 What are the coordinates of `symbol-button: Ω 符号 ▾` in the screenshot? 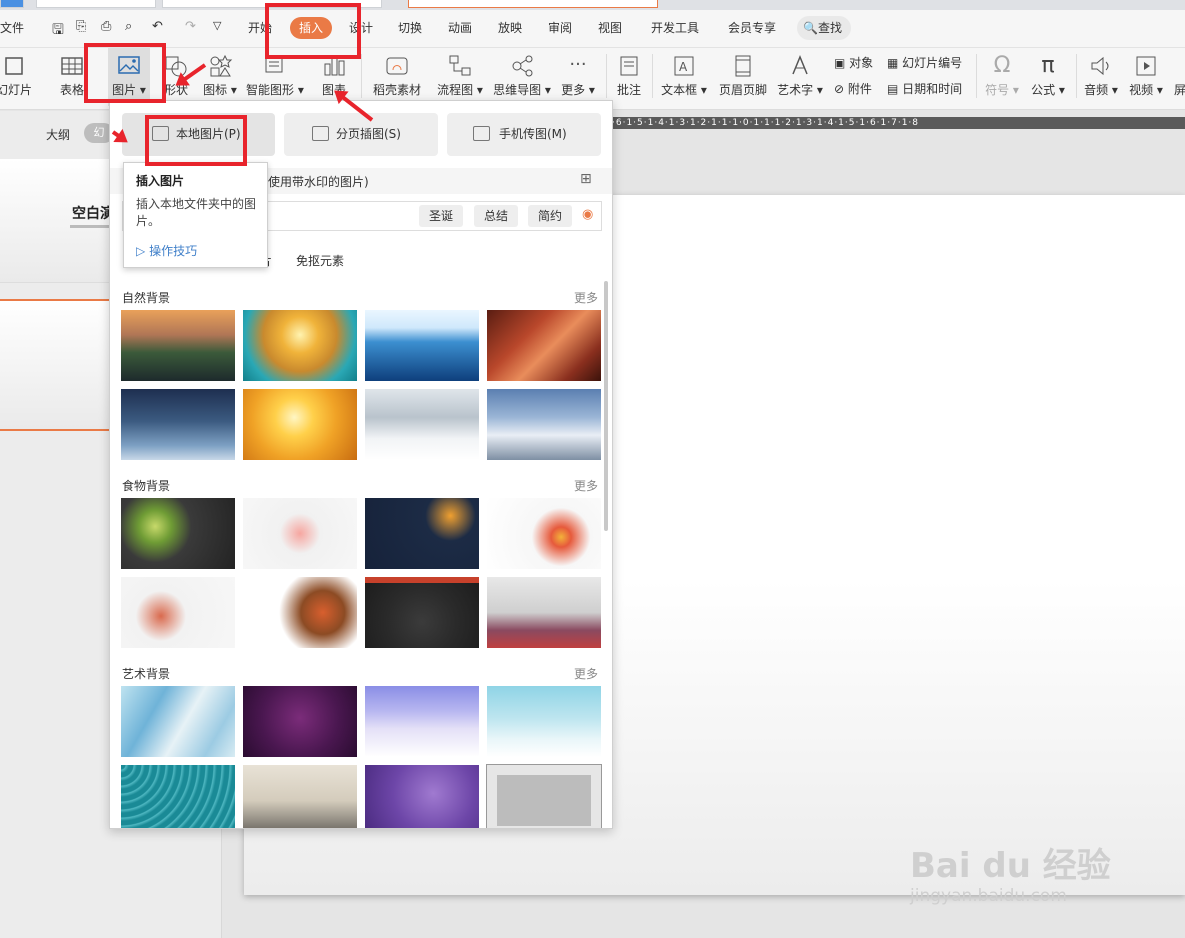 It's located at (1002, 77).